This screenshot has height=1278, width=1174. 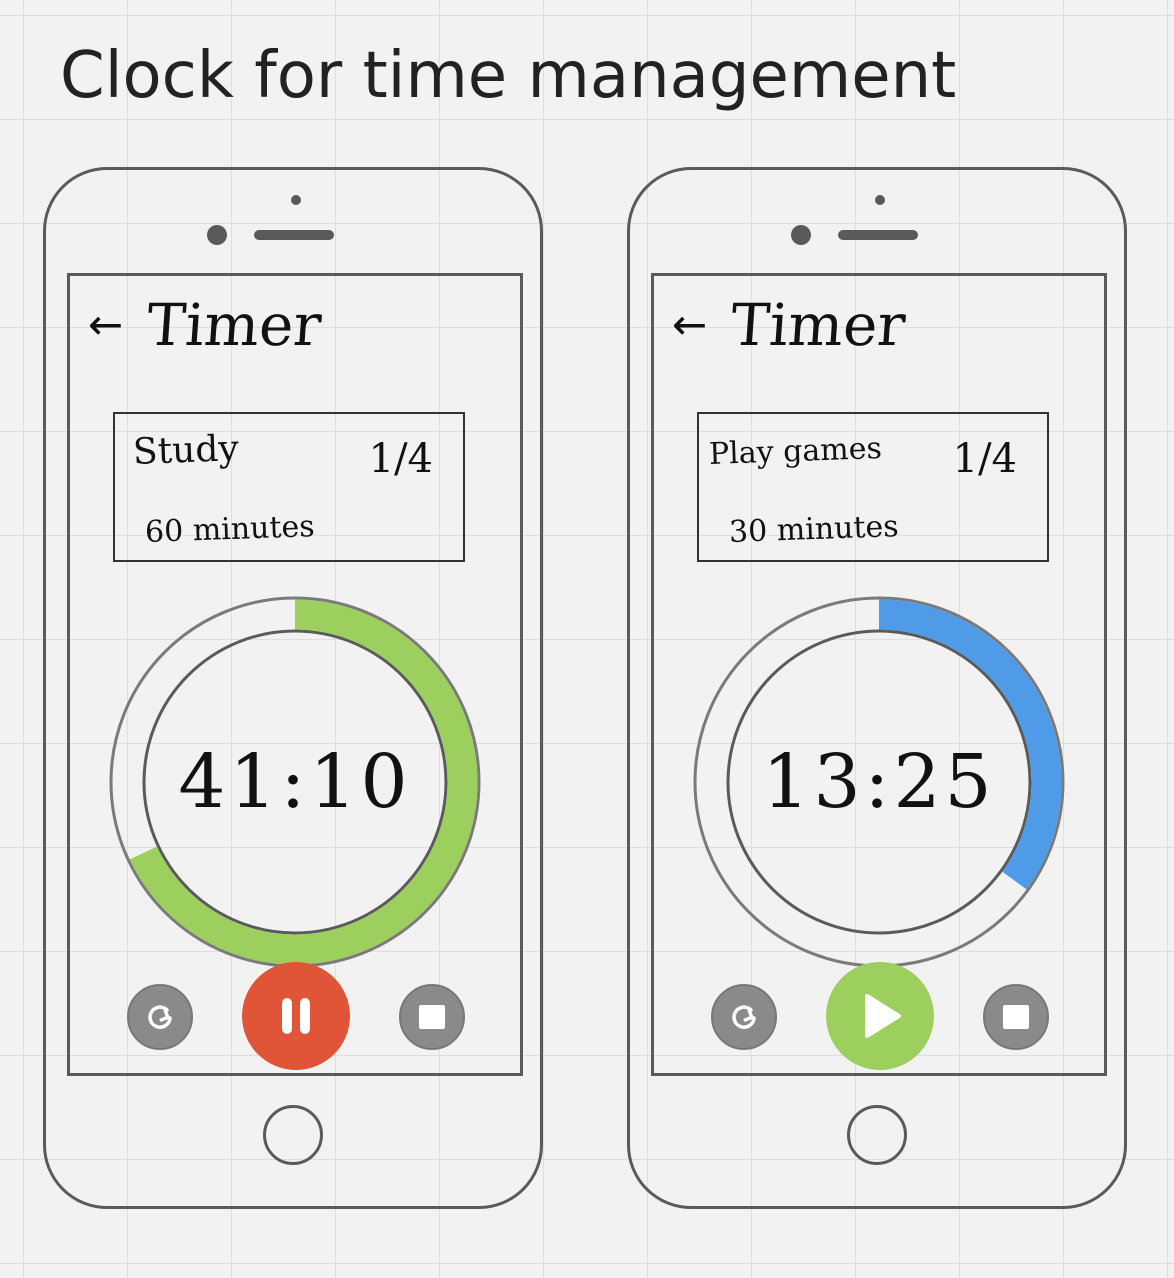 What do you see at coordinates (795, 451) in the screenshot?
I see `task-name: Play games` at bounding box center [795, 451].